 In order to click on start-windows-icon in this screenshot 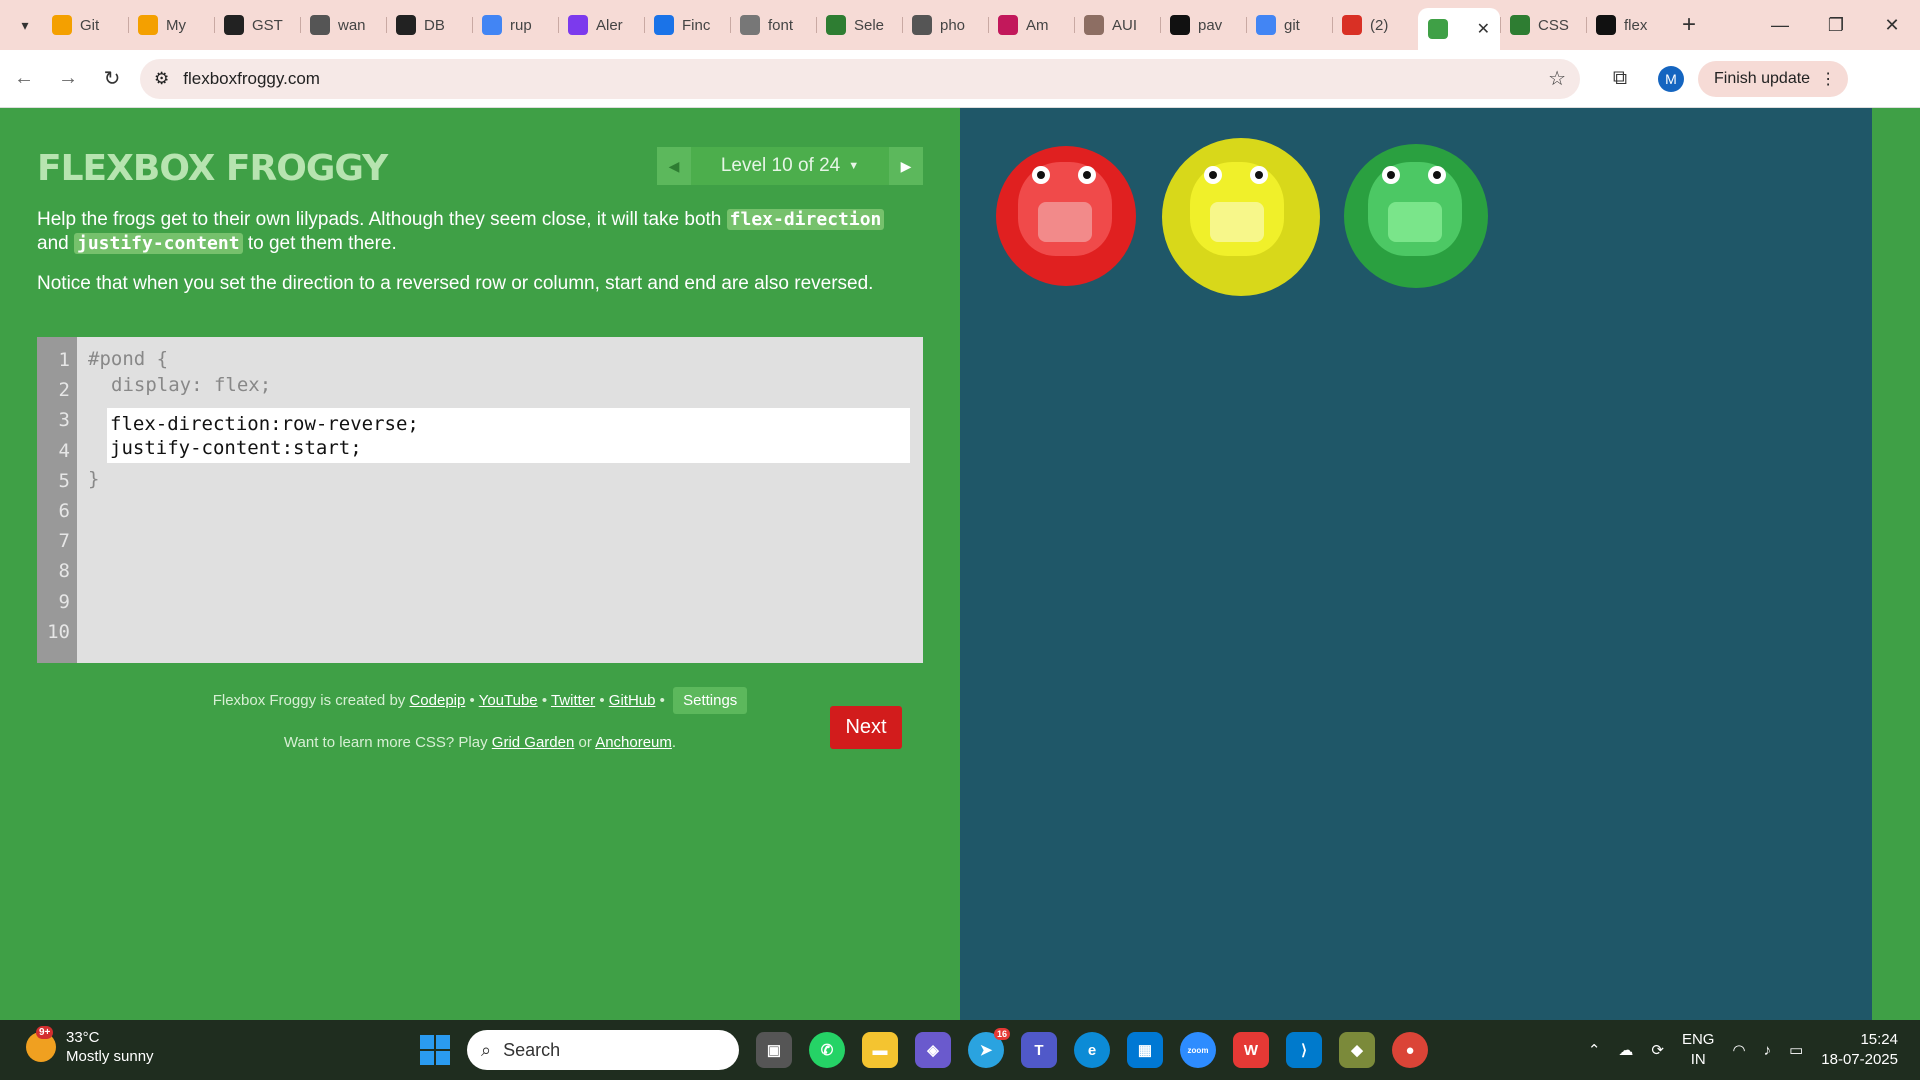, I will do `click(435, 1050)`.